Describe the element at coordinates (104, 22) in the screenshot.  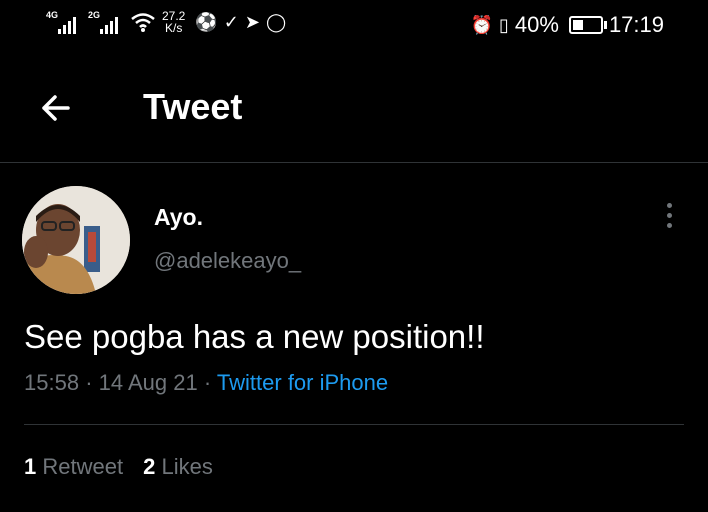
I see `signal-2g-icon: 2G` at that location.